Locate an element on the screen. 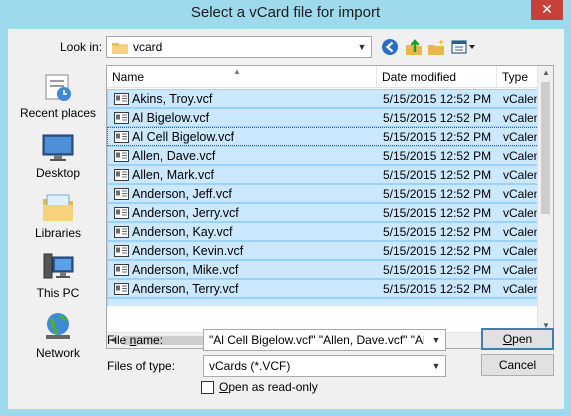 This screenshot has height=416, width=571. file-name-label: File name: is located at coordinates (135, 340).